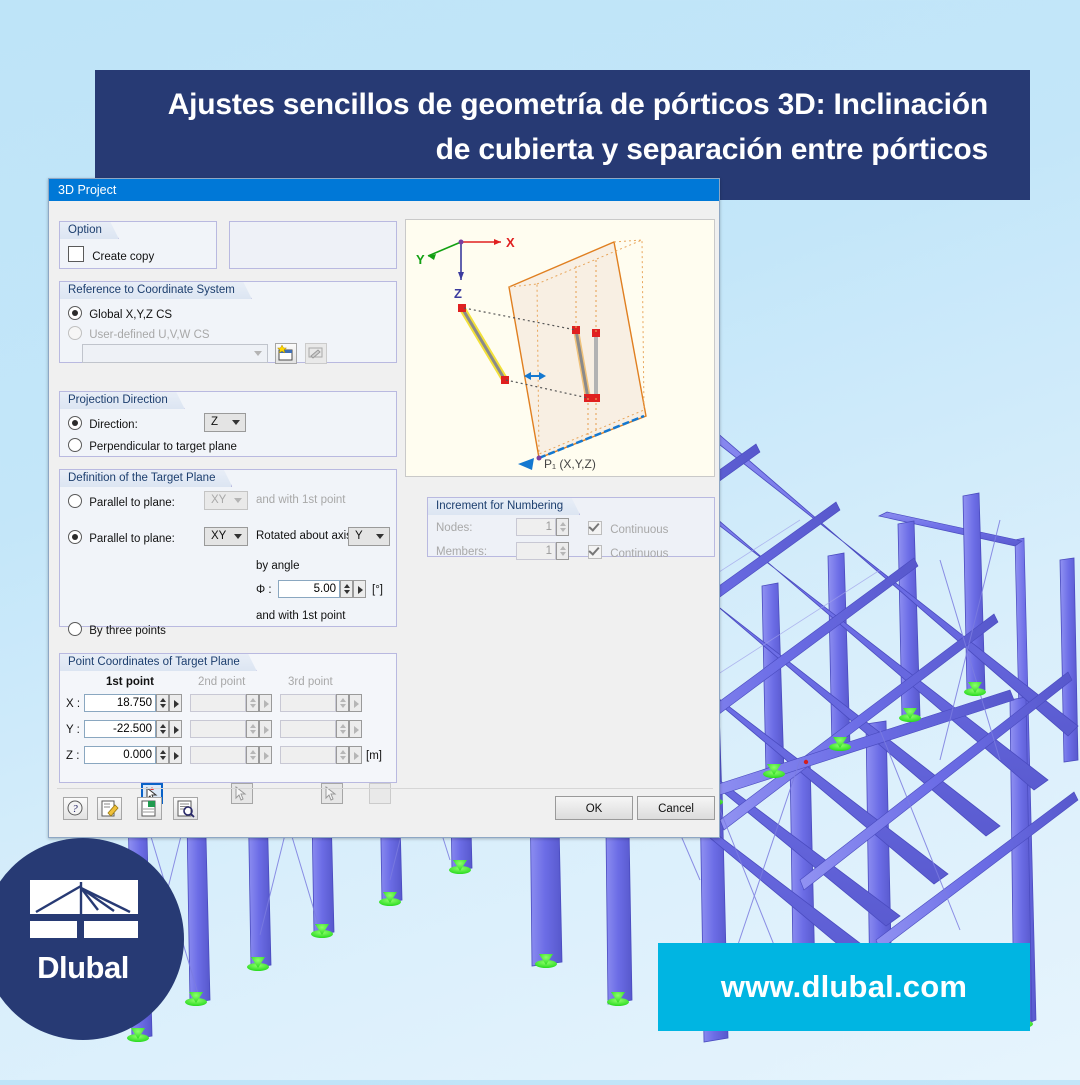 This screenshot has width=1080, height=1085. Describe the element at coordinates (306, 536) in the screenshot. I see `label-rotated-about-axis: Rotated about axis:` at that location.